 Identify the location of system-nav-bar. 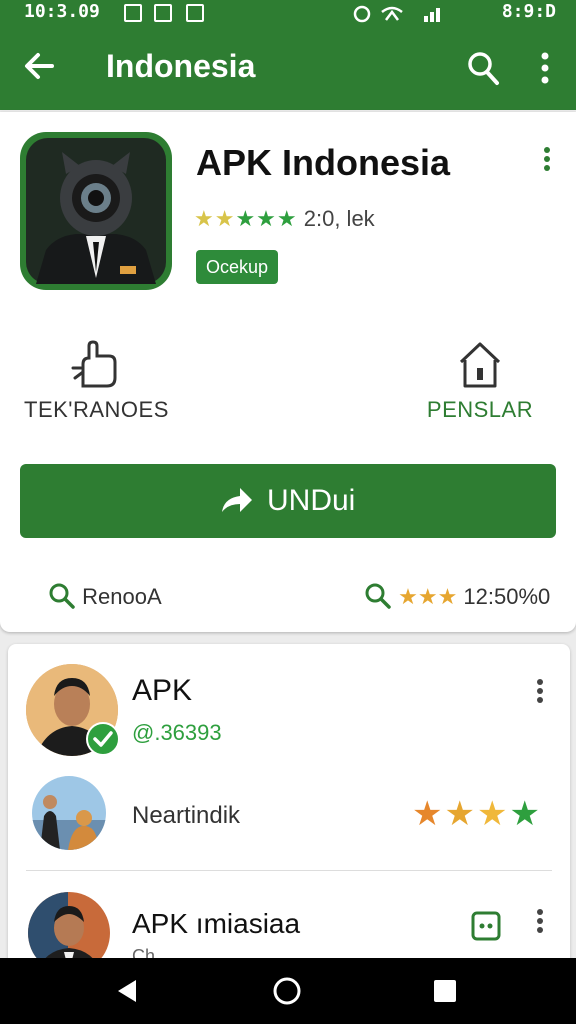
(288, 991).